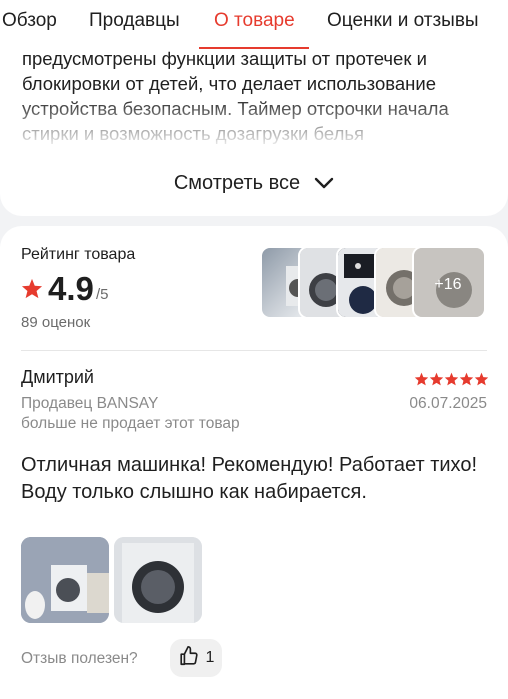 This screenshot has width=508, height=699. Describe the element at coordinates (89, 404) in the screenshot. I see `review-seller: Продавец BANSAY` at that location.